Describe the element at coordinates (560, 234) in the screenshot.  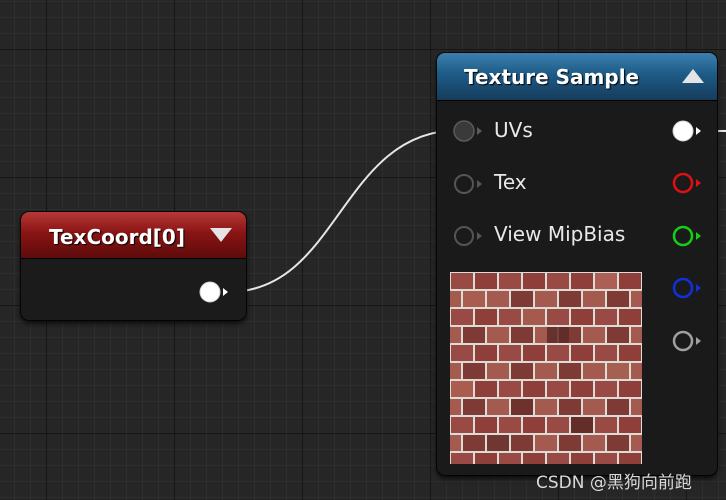
I see `view-mipbias-input-label: View MipBias` at that location.